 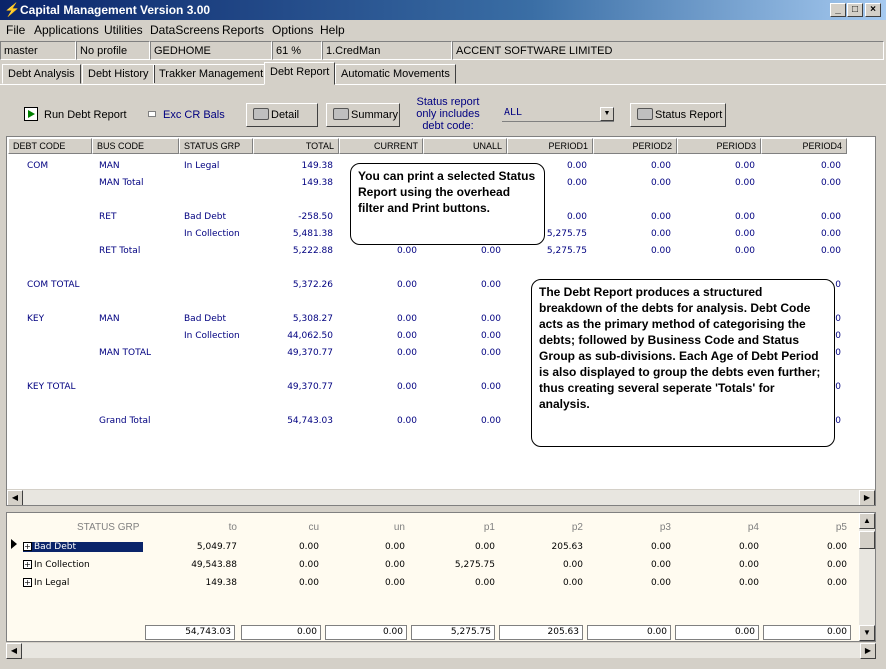 I want to click on grid-cell-debt-code: COM, so click(x=67, y=166).